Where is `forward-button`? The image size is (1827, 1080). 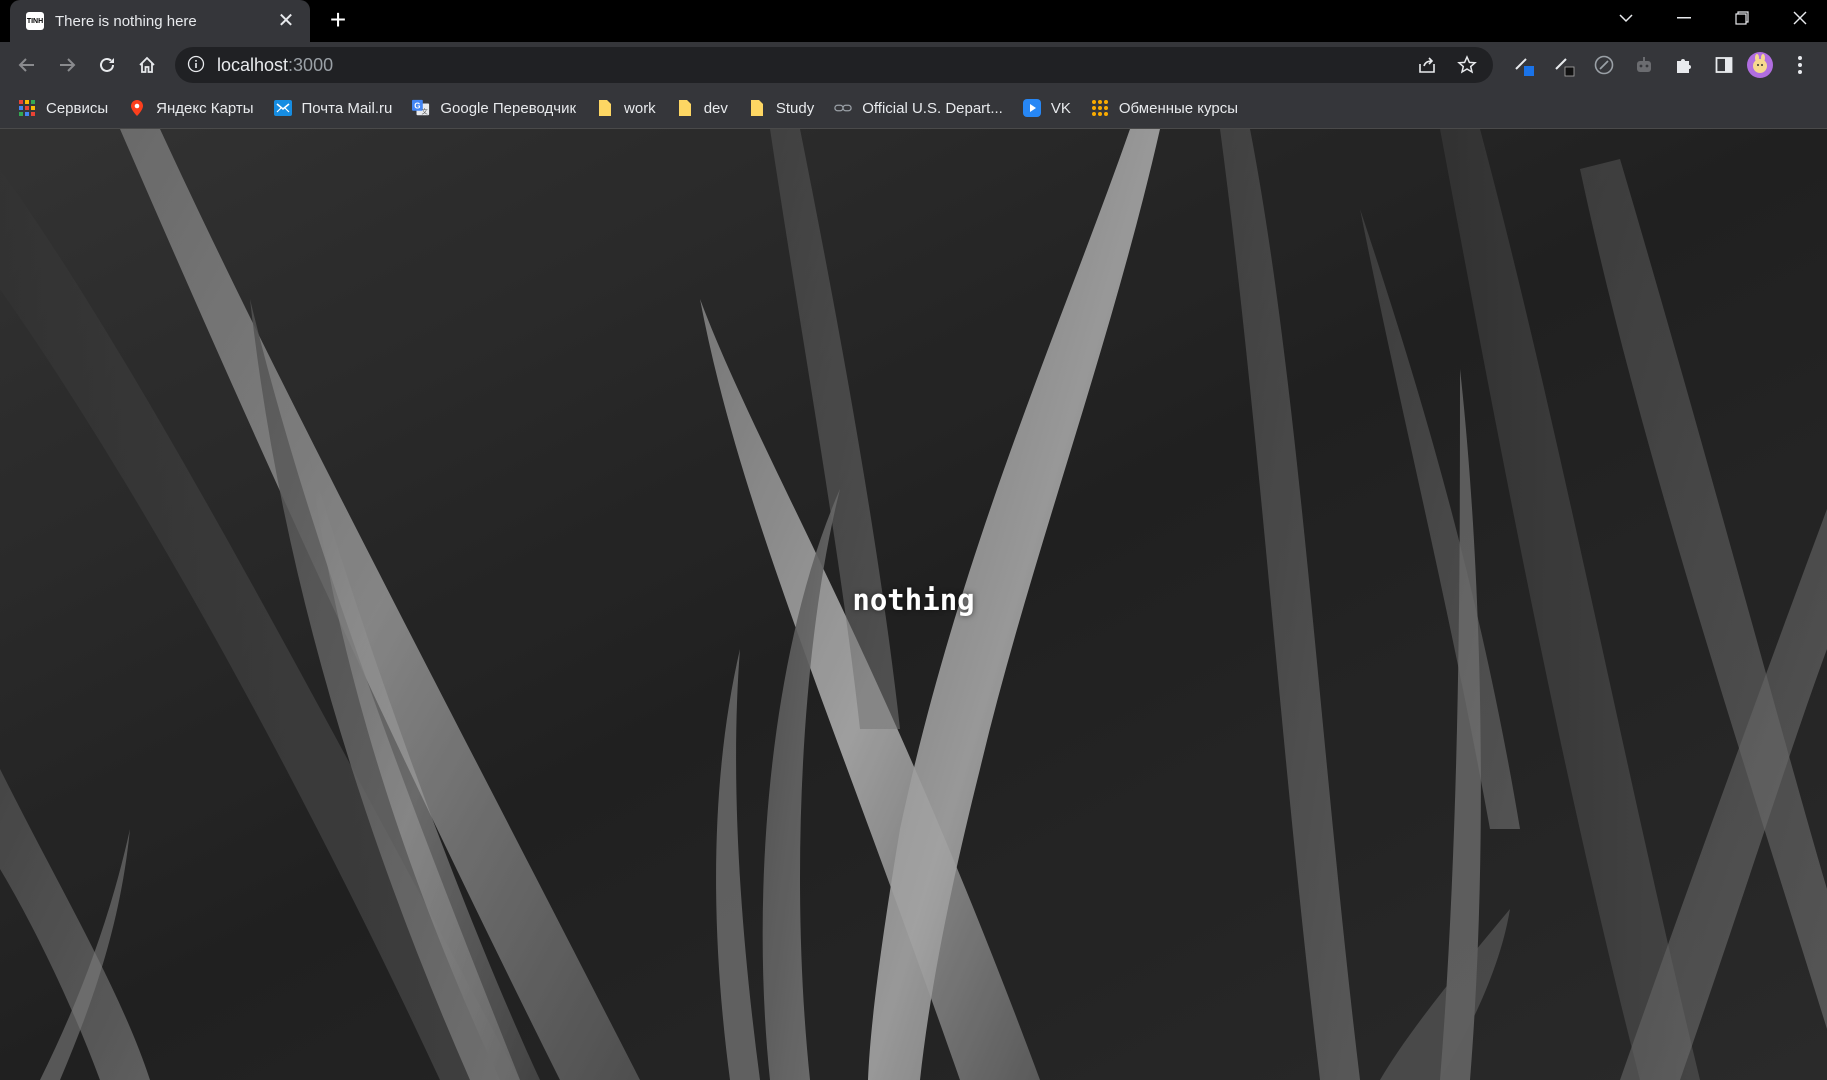 forward-button is located at coordinates (67, 65).